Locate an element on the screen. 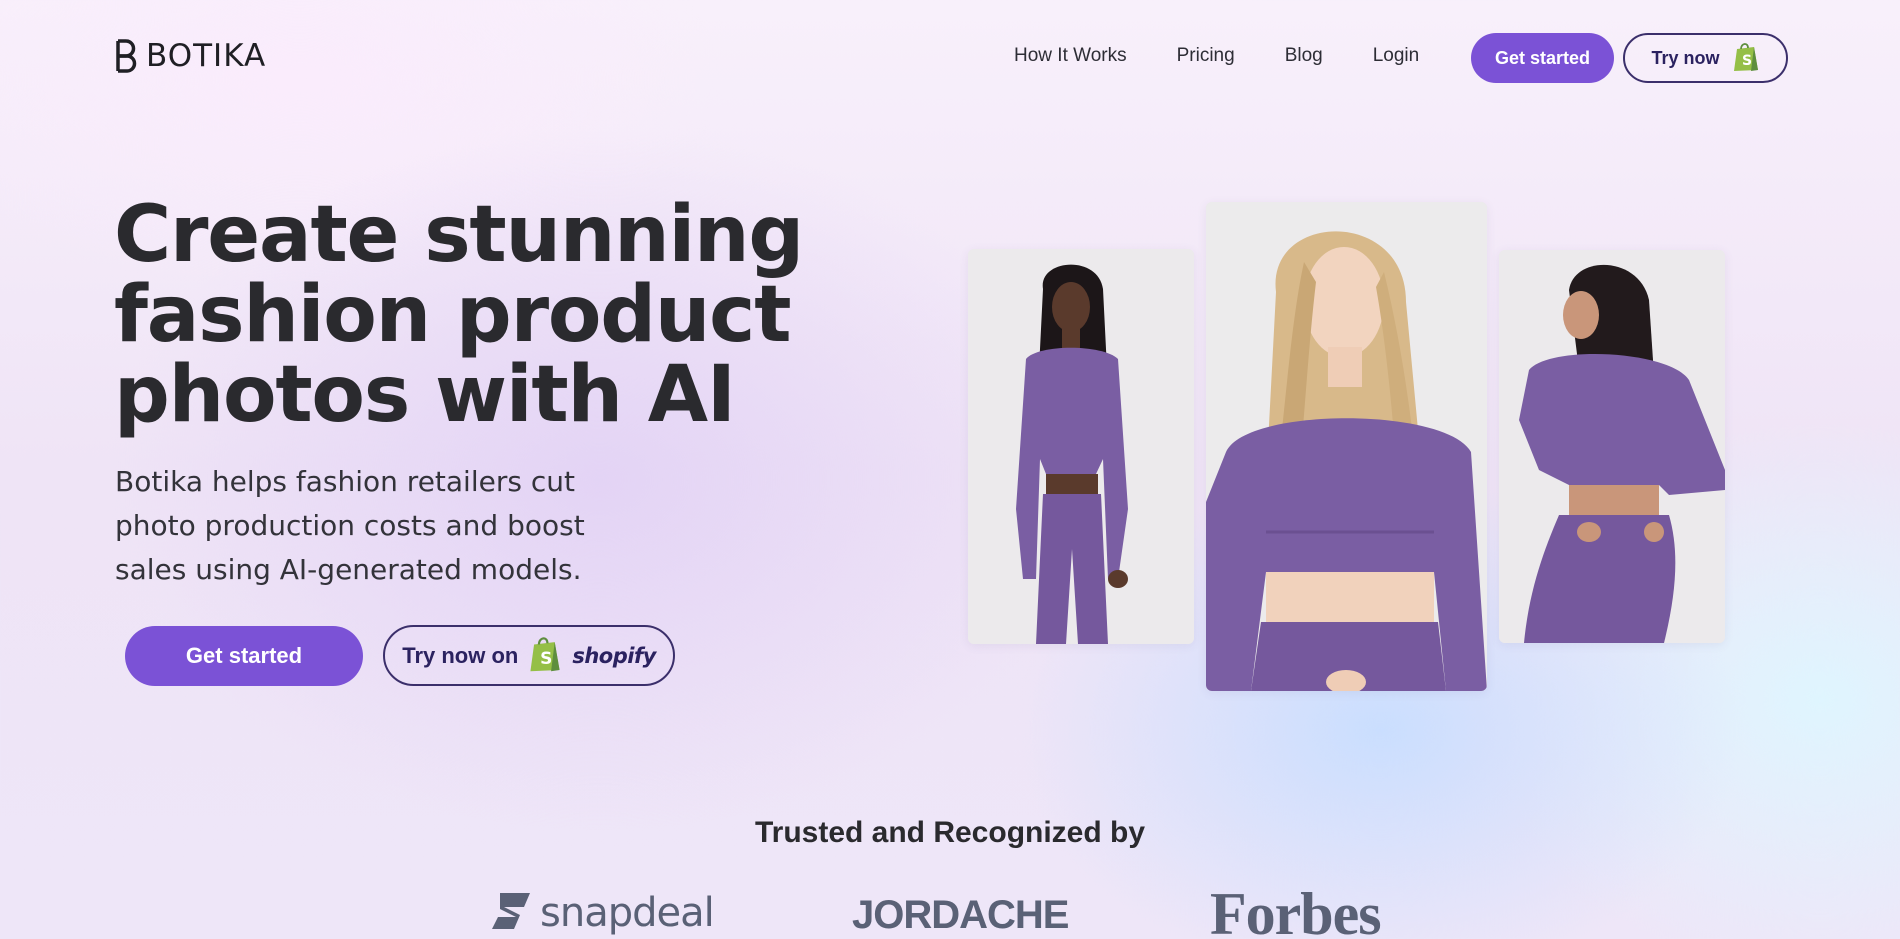  hero-get-started-button: Get started is located at coordinates (244, 656).